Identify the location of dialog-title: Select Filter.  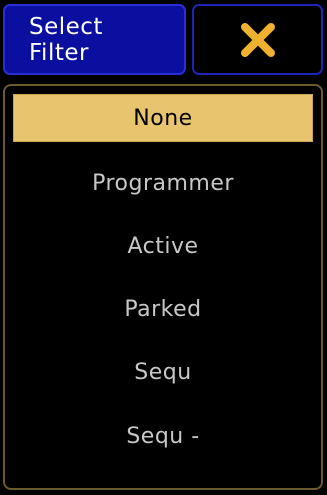
(94, 39).